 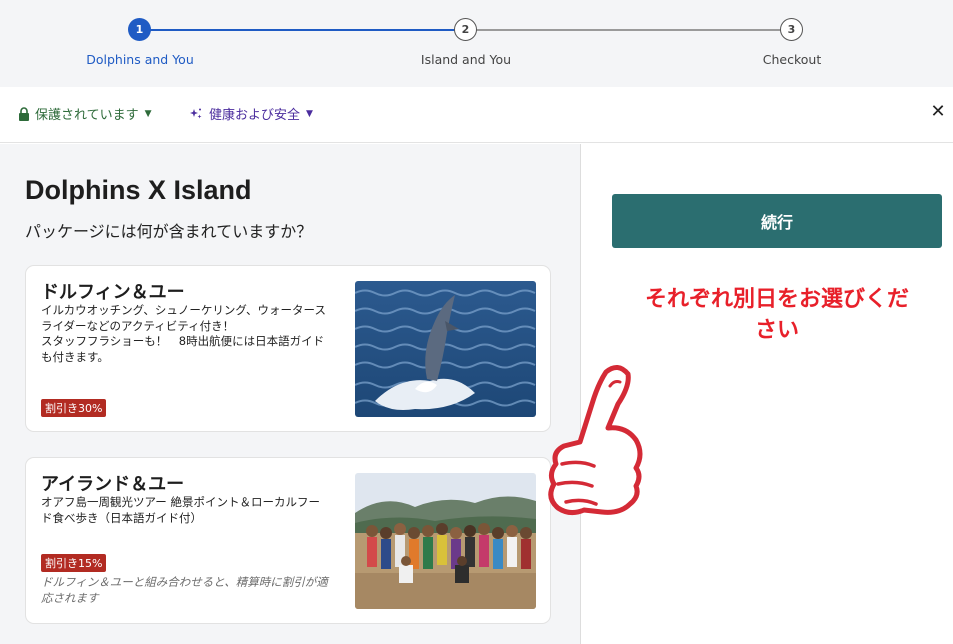 What do you see at coordinates (445, 541) in the screenshot?
I see `tour-group-photo` at bounding box center [445, 541].